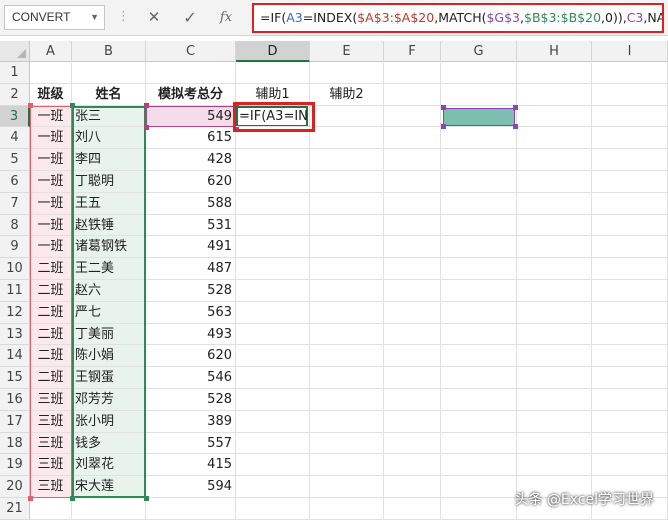 Image resolution: width=668 pixels, height=521 pixels. I want to click on row-header-17: 17, so click(15, 421).